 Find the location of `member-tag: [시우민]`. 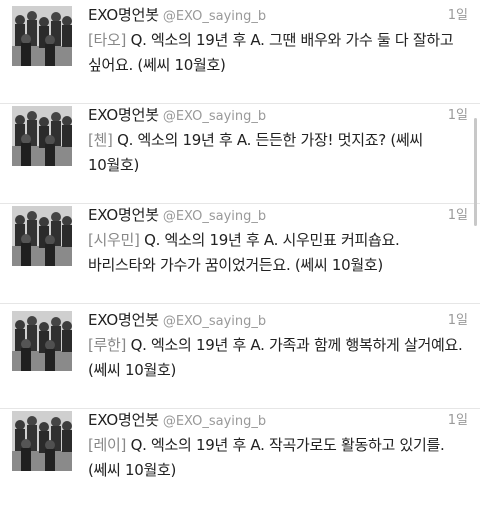

member-tag: [시우민] is located at coordinates (114, 240).